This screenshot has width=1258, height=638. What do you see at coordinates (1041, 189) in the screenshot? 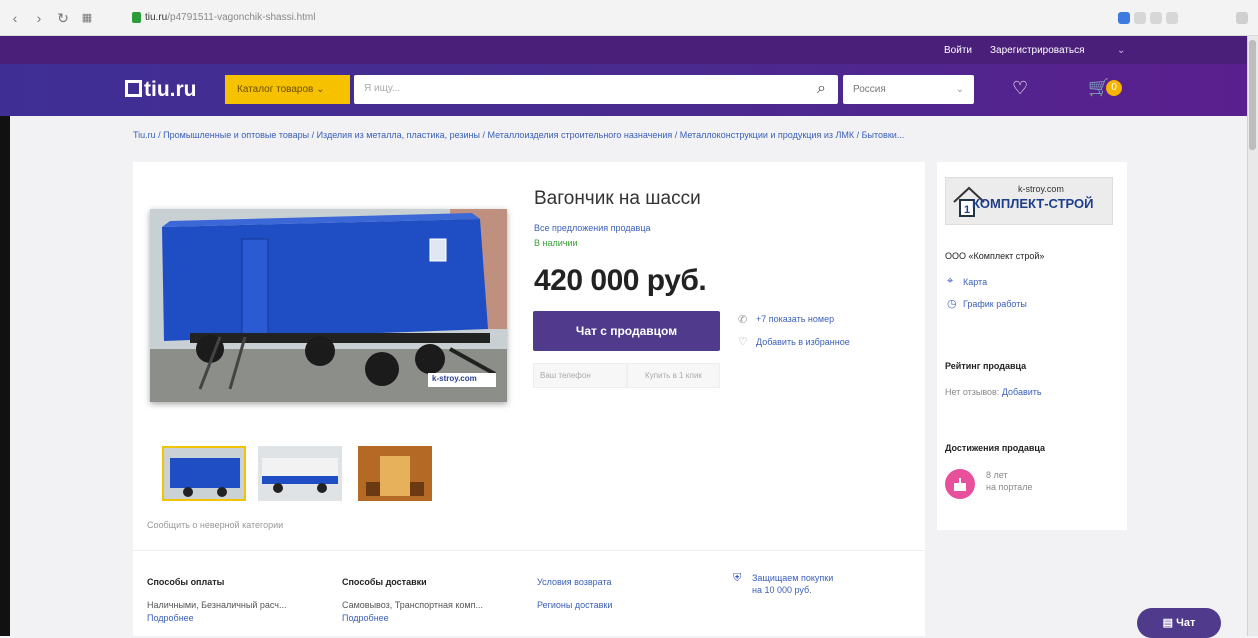
I see `seller-logo-site: k-stroy.com` at bounding box center [1041, 189].